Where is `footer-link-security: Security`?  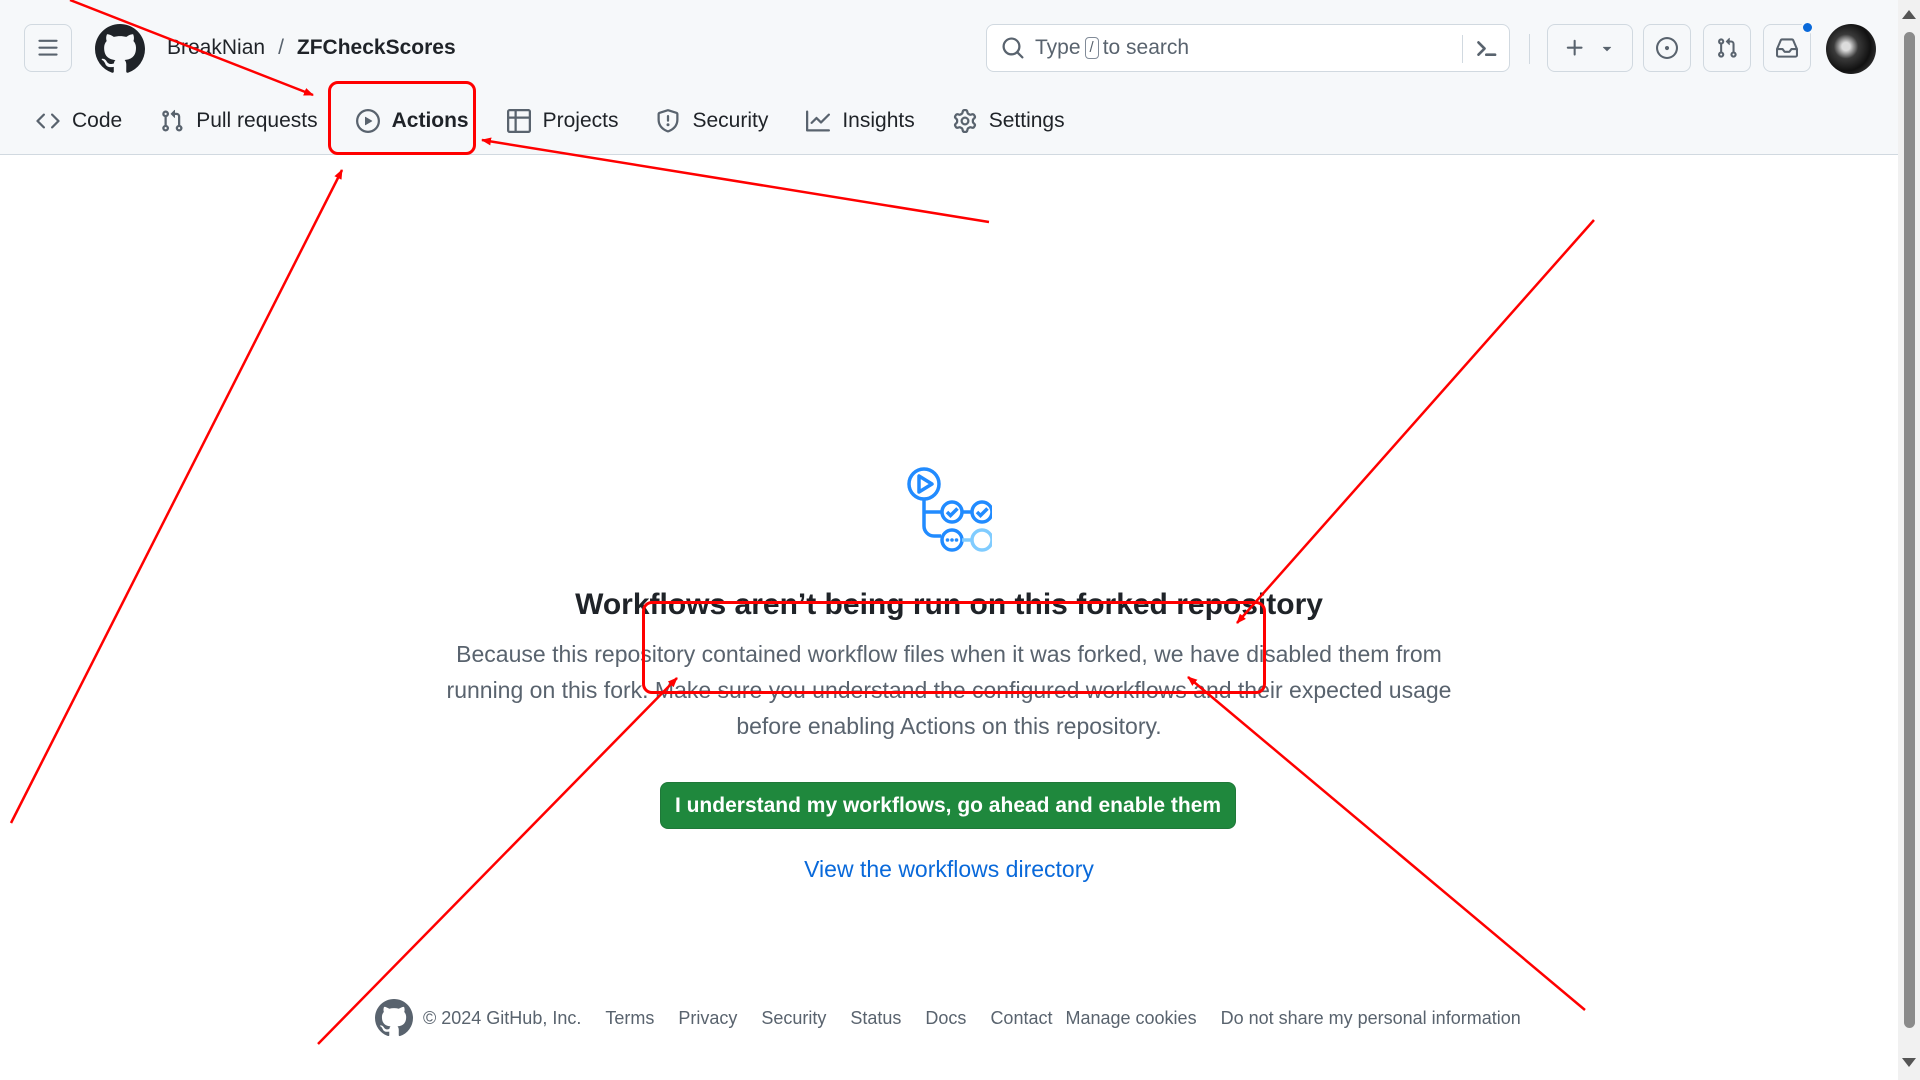
footer-link-security: Security is located at coordinates (793, 1018).